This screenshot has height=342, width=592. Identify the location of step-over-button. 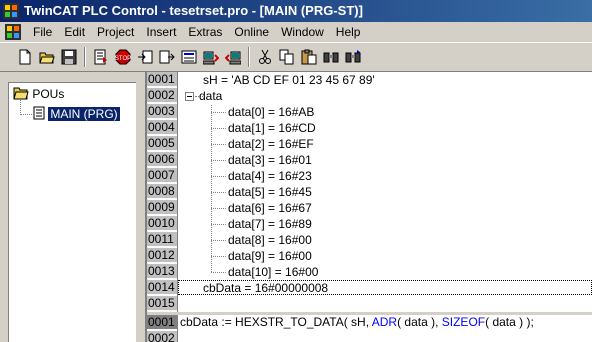
(167, 57).